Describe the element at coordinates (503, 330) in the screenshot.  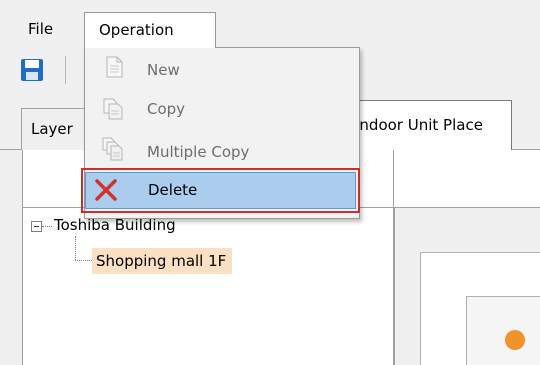
I see `floor-room` at that location.